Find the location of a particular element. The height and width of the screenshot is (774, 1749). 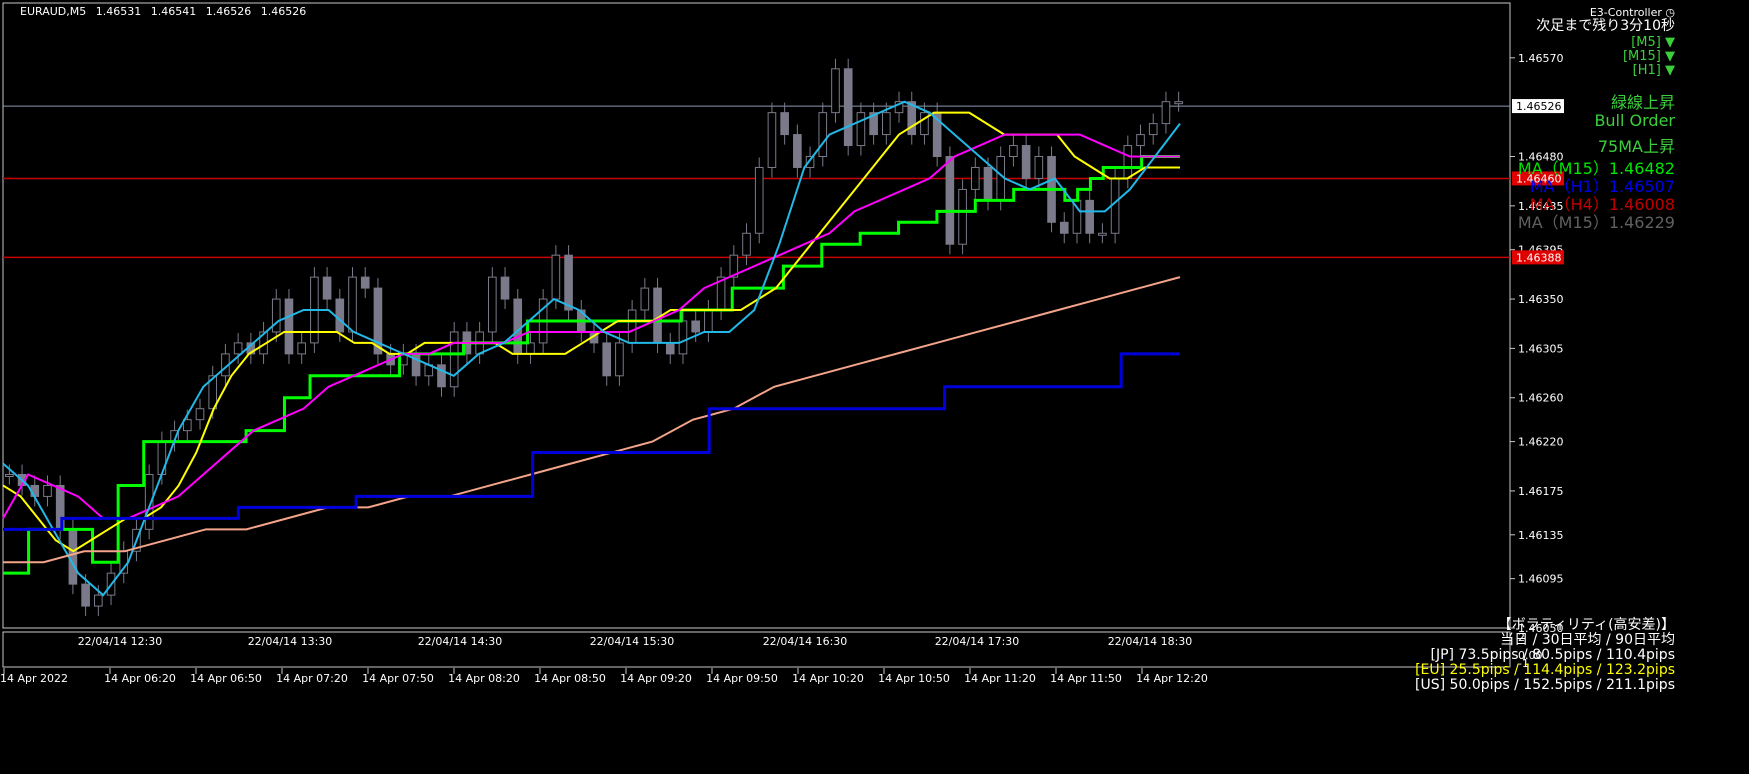

x-tick-lower-label: 14 Apr 06:20 is located at coordinates (140, 678).